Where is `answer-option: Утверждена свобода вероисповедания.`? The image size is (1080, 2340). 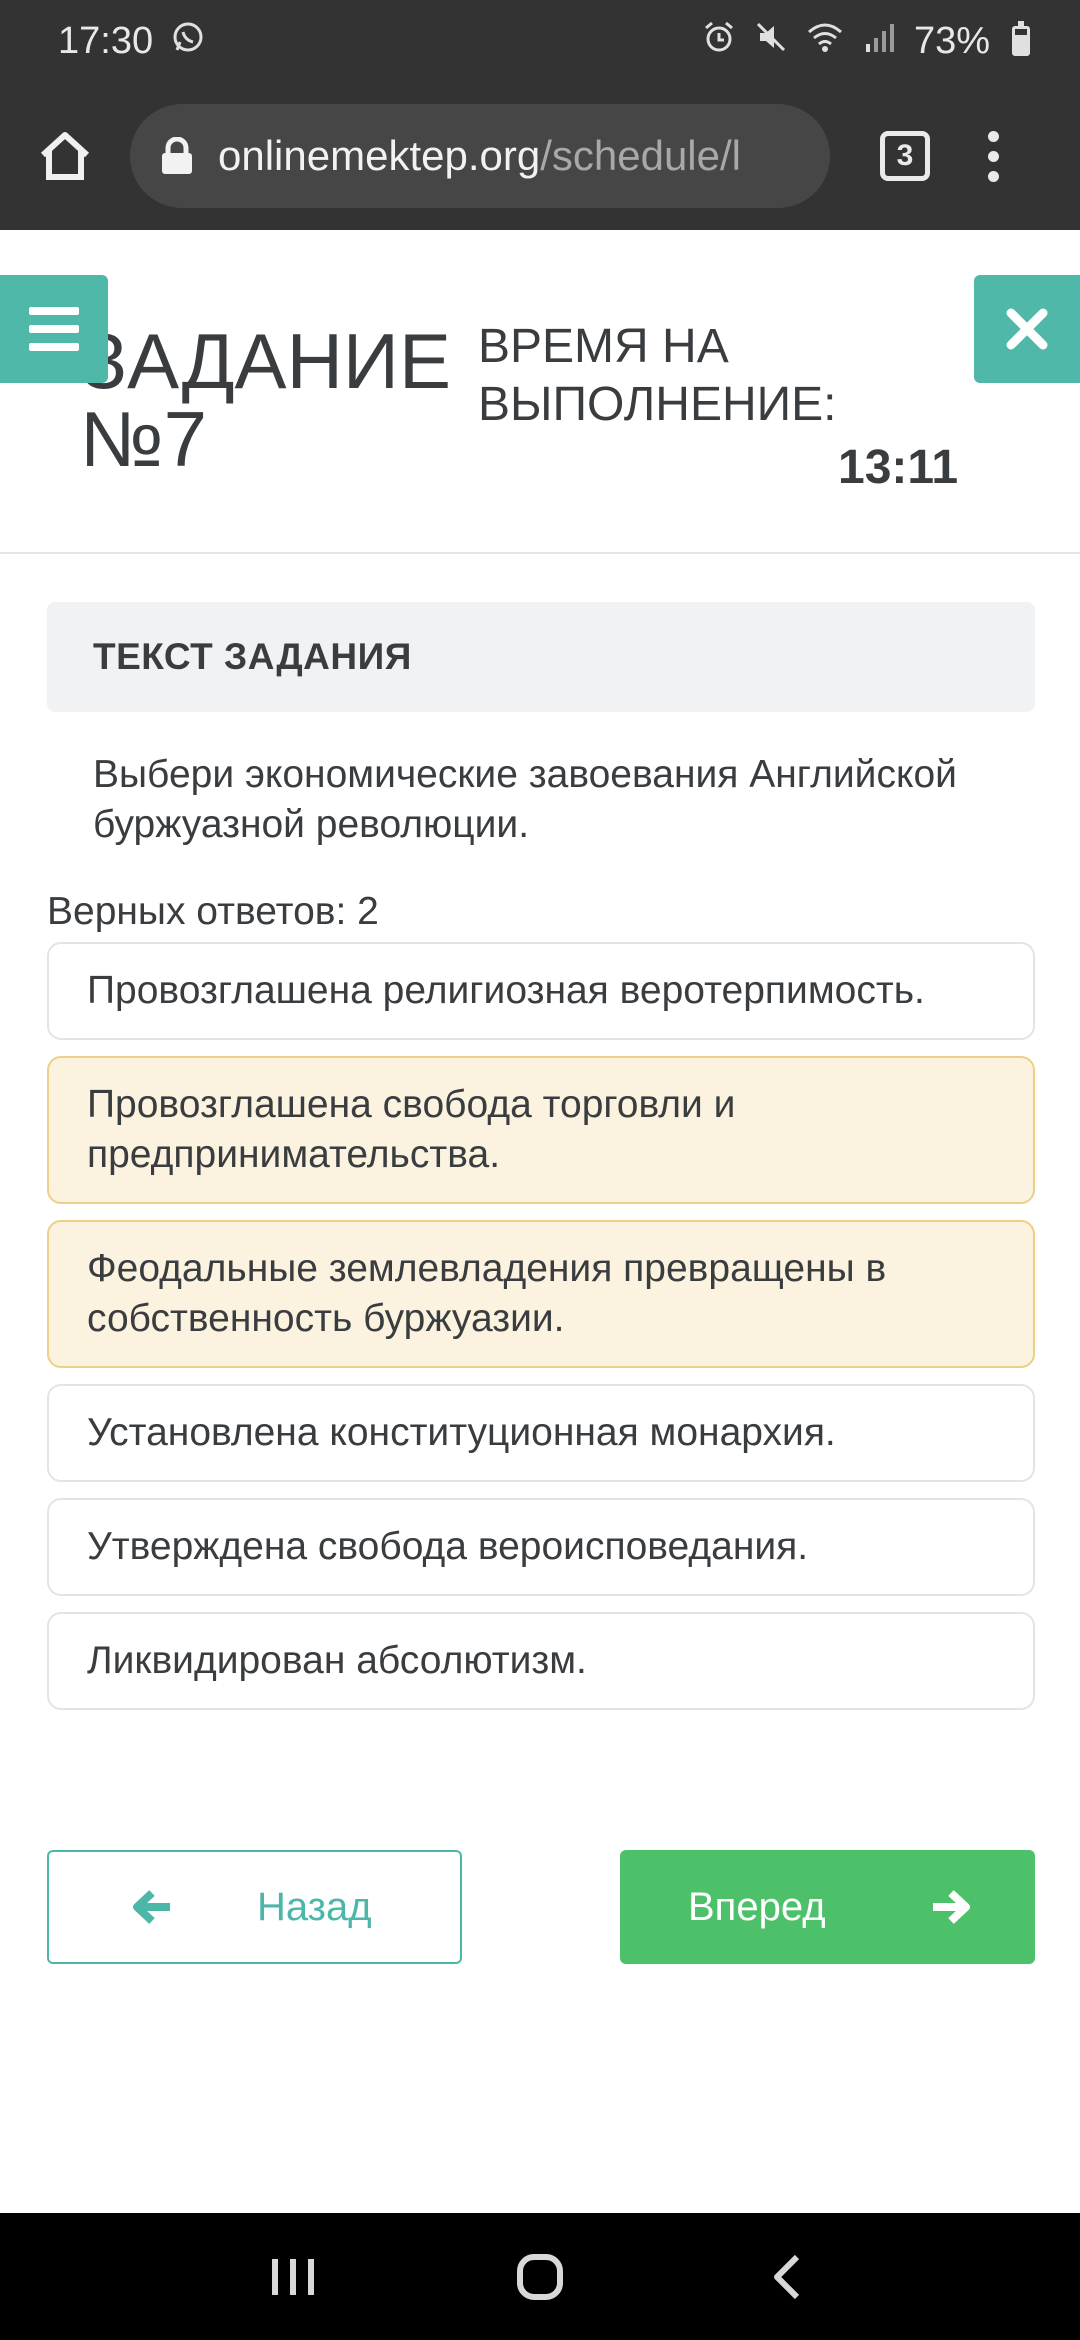 answer-option: Утверждена свобода вероисповедания. is located at coordinates (541, 1547).